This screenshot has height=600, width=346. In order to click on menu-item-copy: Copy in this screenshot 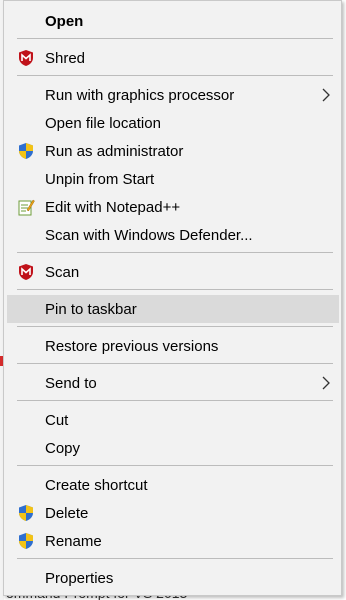, I will do `click(173, 448)`.